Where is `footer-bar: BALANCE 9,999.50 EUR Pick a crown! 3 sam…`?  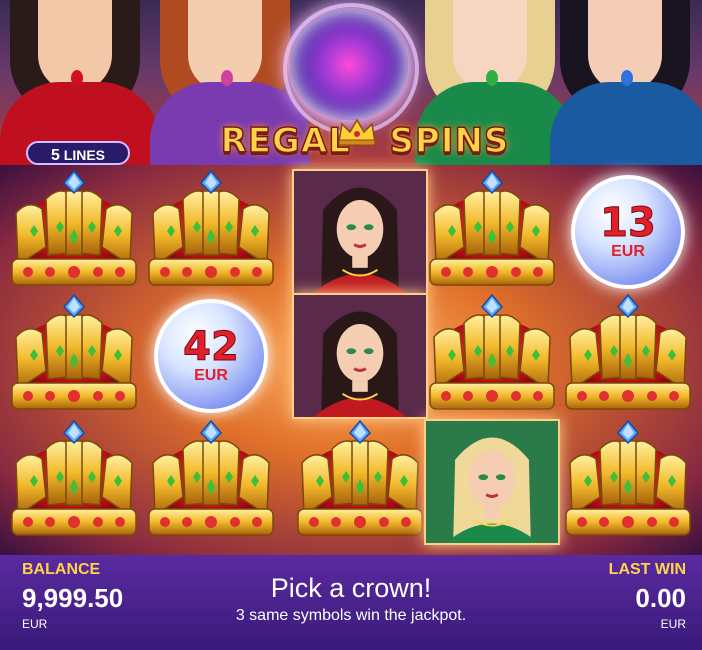 footer-bar: BALANCE 9,999.50 EUR Pick a crown! 3 sam… is located at coordinates (351, 602).